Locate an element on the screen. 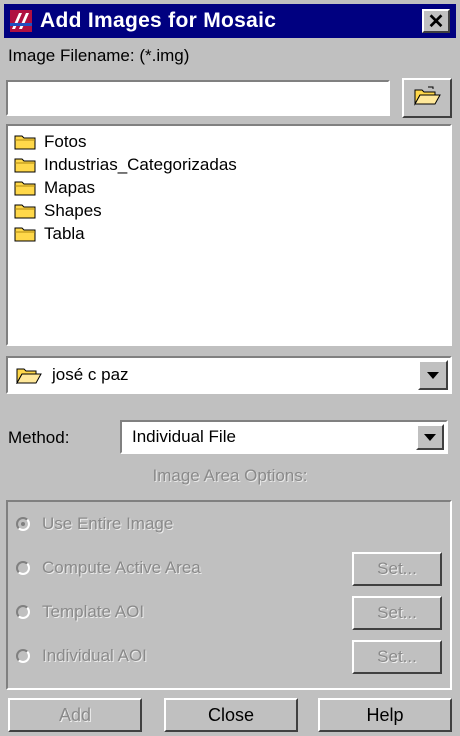  filename-label: Image Filename: (*.img) is located at coordinates (99, 55).